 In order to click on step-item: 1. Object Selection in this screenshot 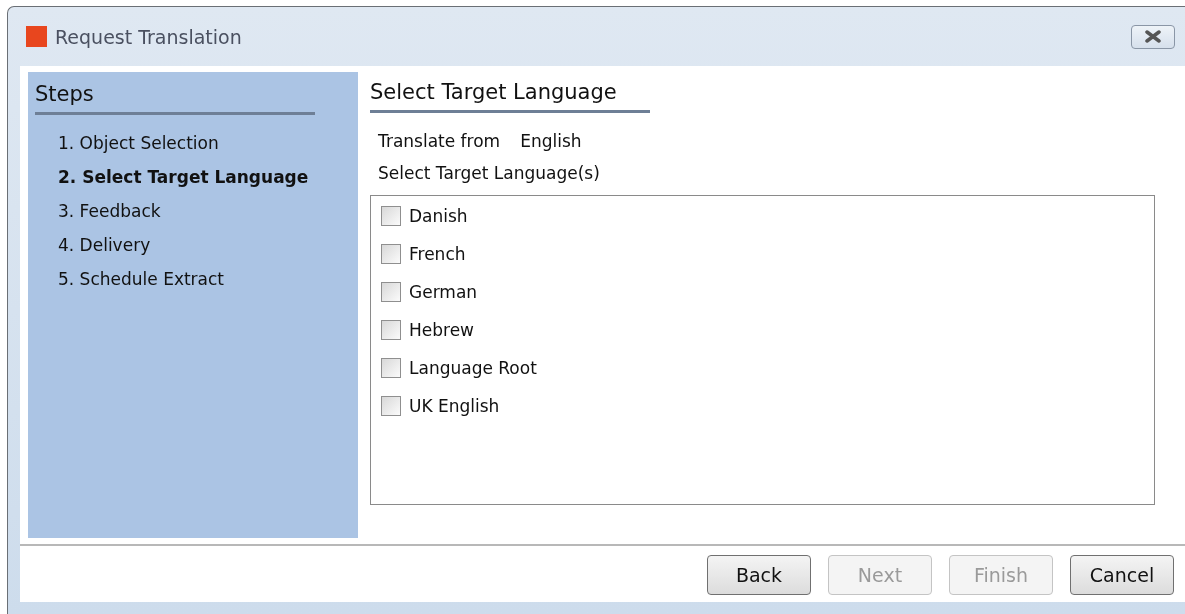, I will do `click(139, 143)`.